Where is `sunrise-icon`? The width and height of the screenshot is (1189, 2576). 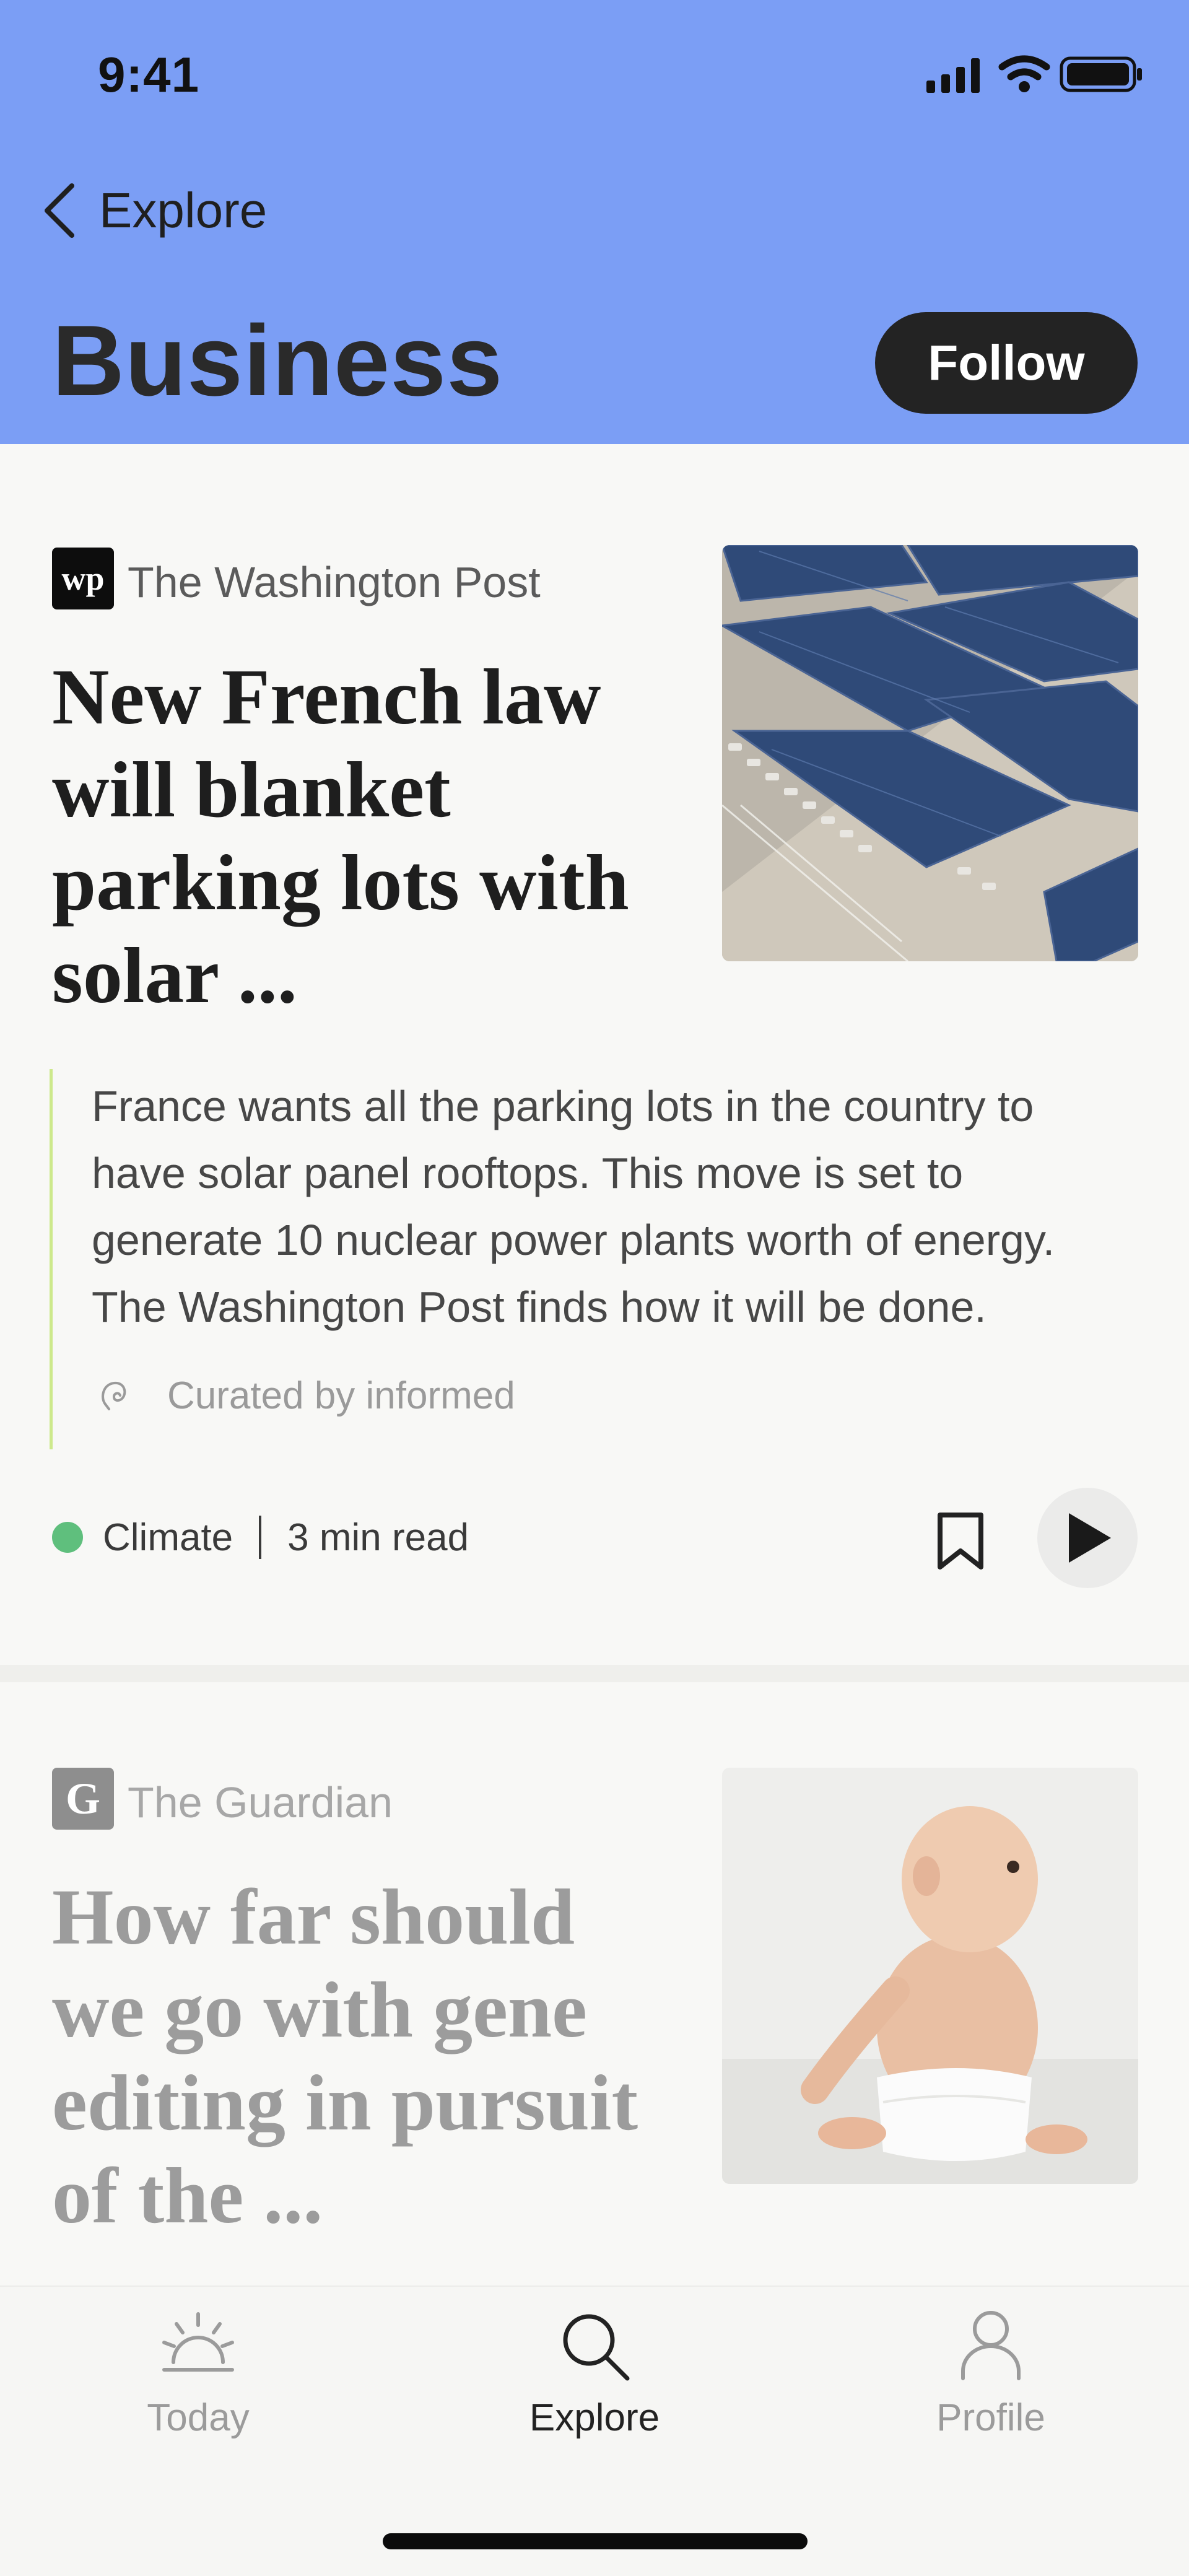
sunrise-icon is located at coordinates (198, 2342).